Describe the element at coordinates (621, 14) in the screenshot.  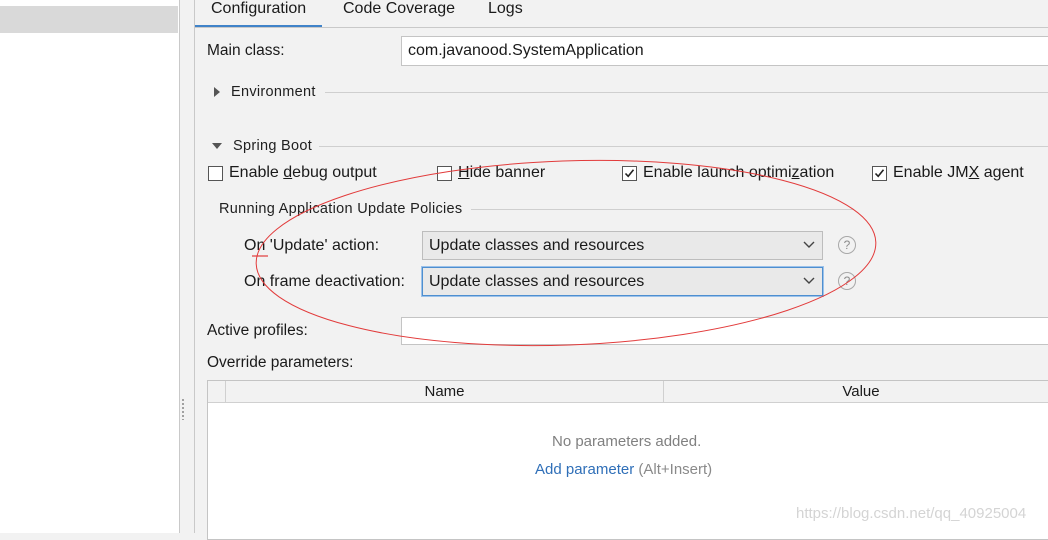
I see `tab-strip: Configuration Code Coverage Logs` at that location.